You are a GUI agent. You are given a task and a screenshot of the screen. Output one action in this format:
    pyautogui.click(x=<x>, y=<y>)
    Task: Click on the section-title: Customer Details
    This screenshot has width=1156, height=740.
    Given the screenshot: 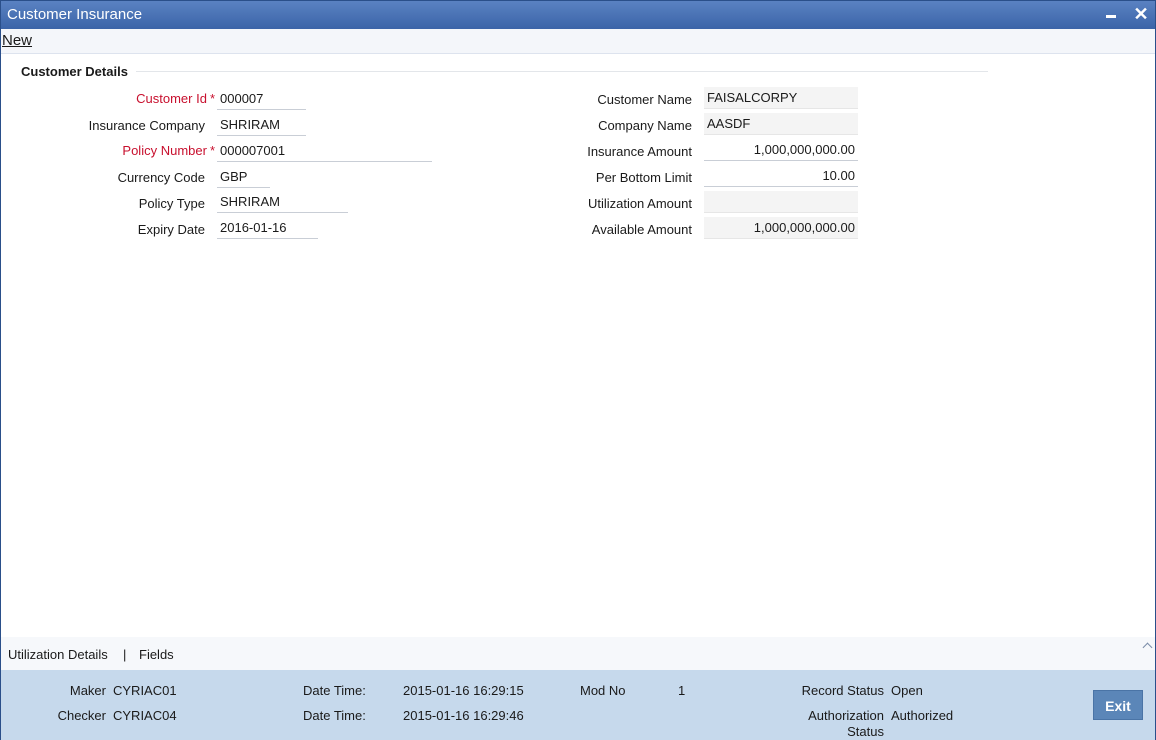 What is the action you would take?
    pyautogui.click(x=74, y=71)
    